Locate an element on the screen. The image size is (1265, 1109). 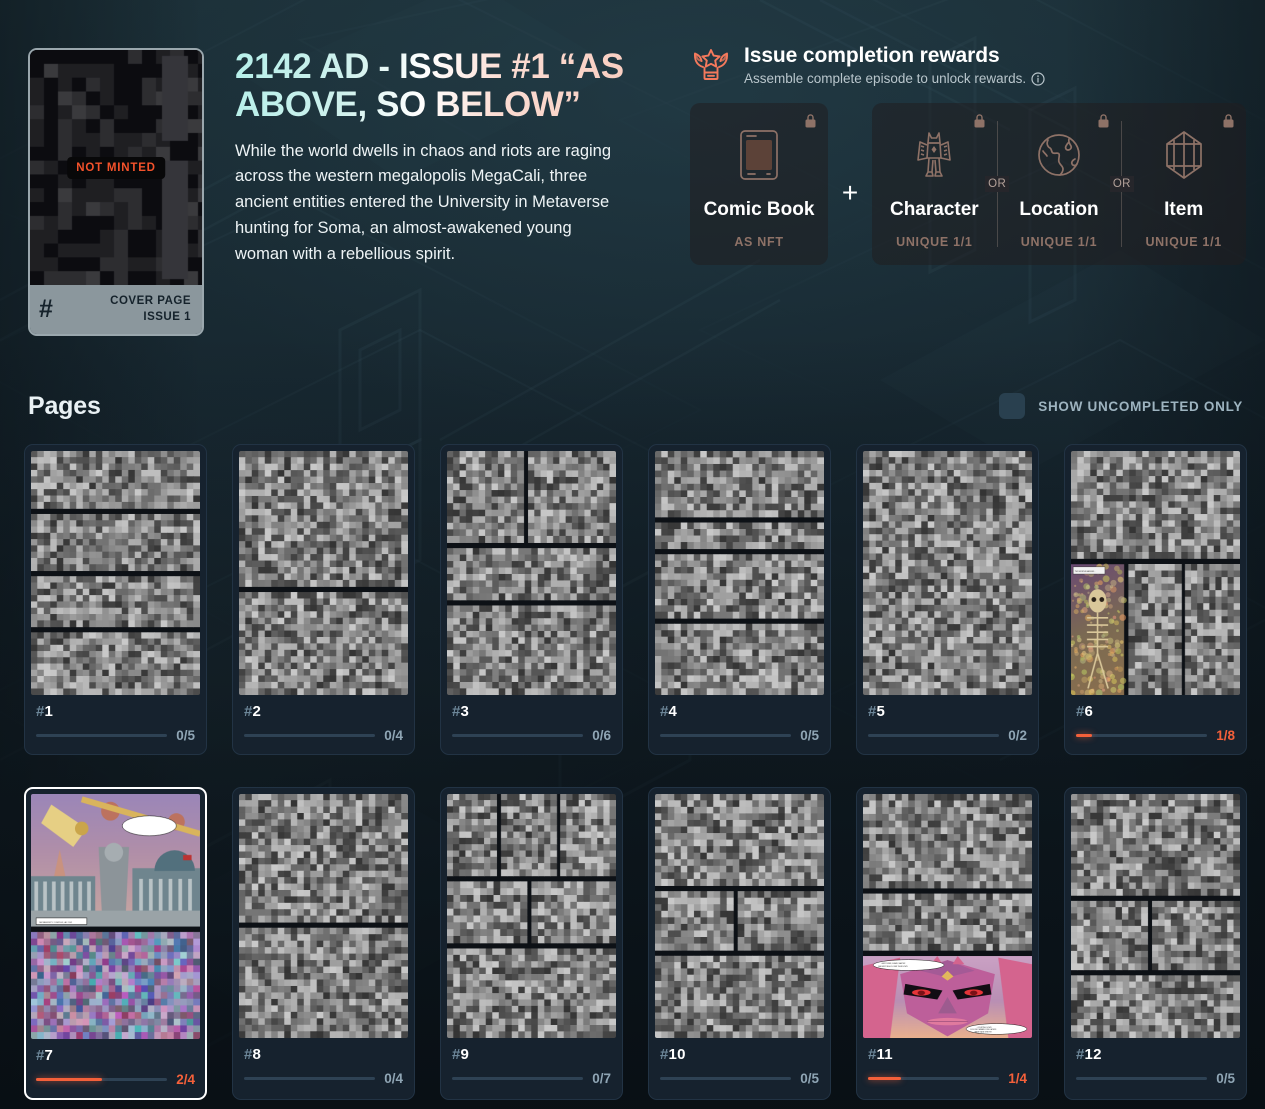
reward-card-location: Location UNIQUE 1/1 OR is located at coordinates (1065, 184).